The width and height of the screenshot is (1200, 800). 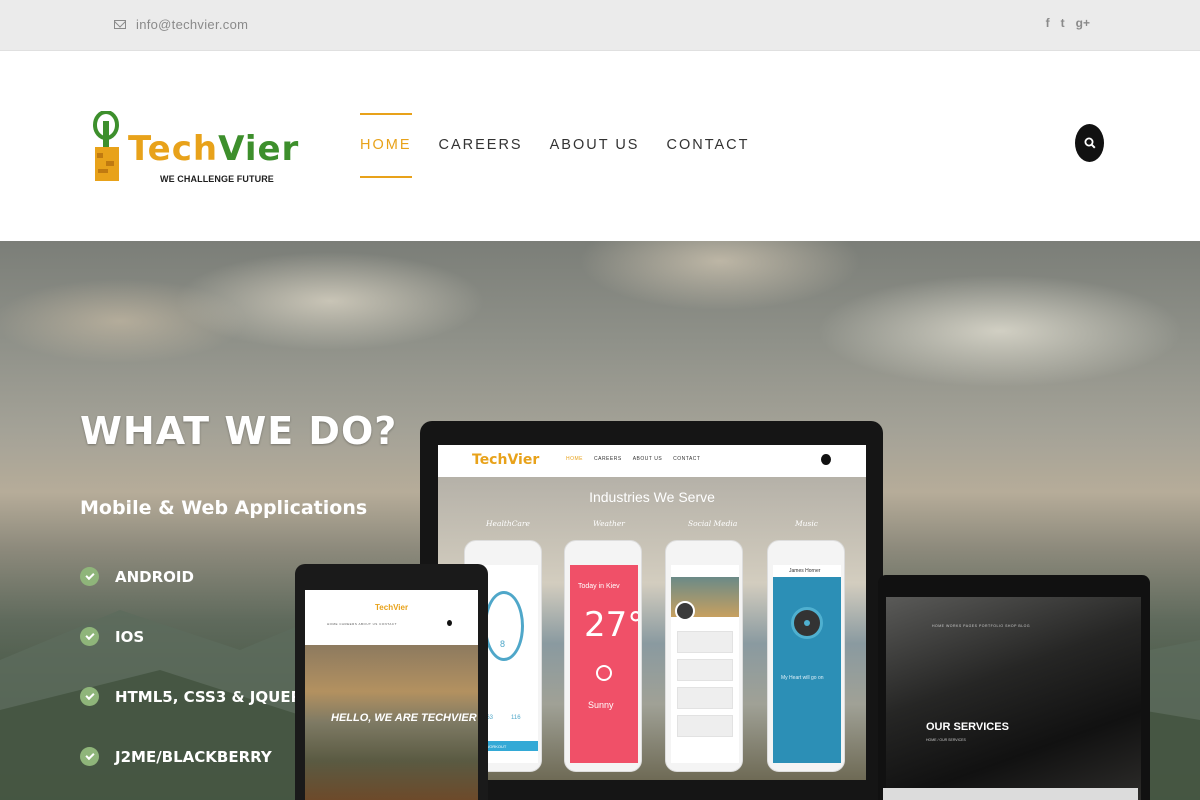 I want to click on laptop-heading: OUR SERVICES, so click(x=967, y=727).